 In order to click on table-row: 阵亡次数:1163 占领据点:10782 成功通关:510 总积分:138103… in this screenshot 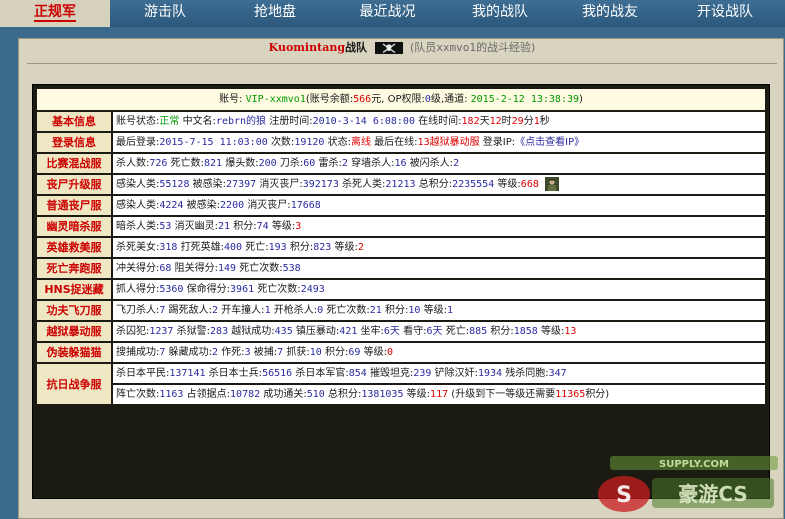, I will do `click(401, 394)`.